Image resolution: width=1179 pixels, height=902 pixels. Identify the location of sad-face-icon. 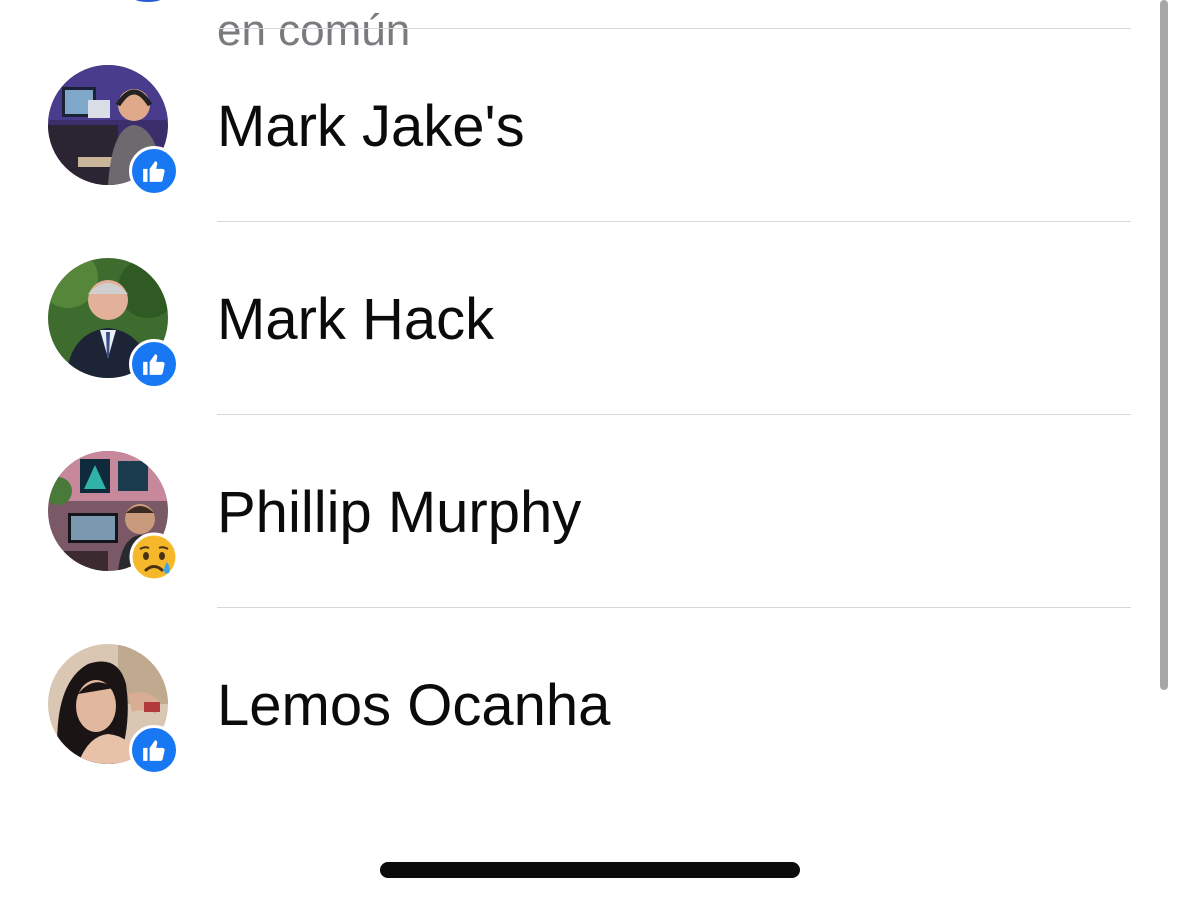
(154, 557).